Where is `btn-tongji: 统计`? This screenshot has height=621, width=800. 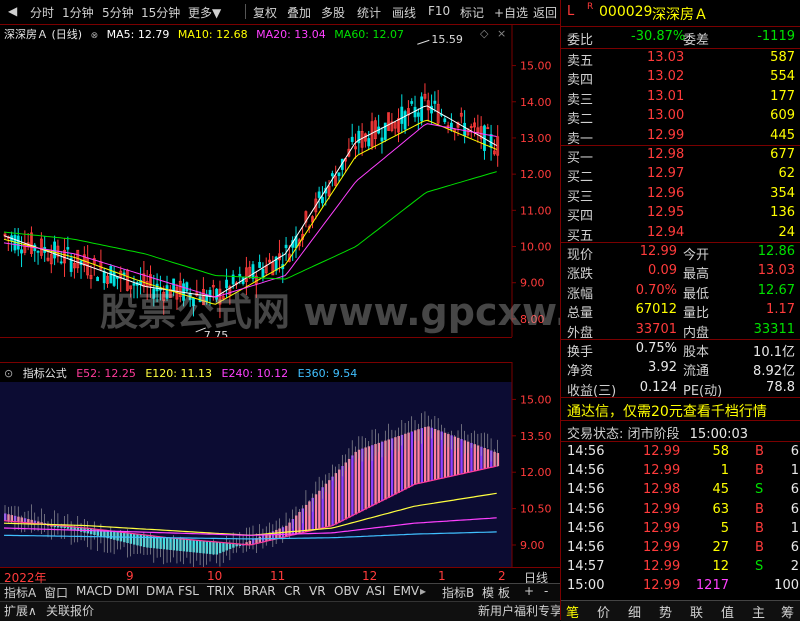 btn-tongji: 统计 is located at coordinates (369, 12).